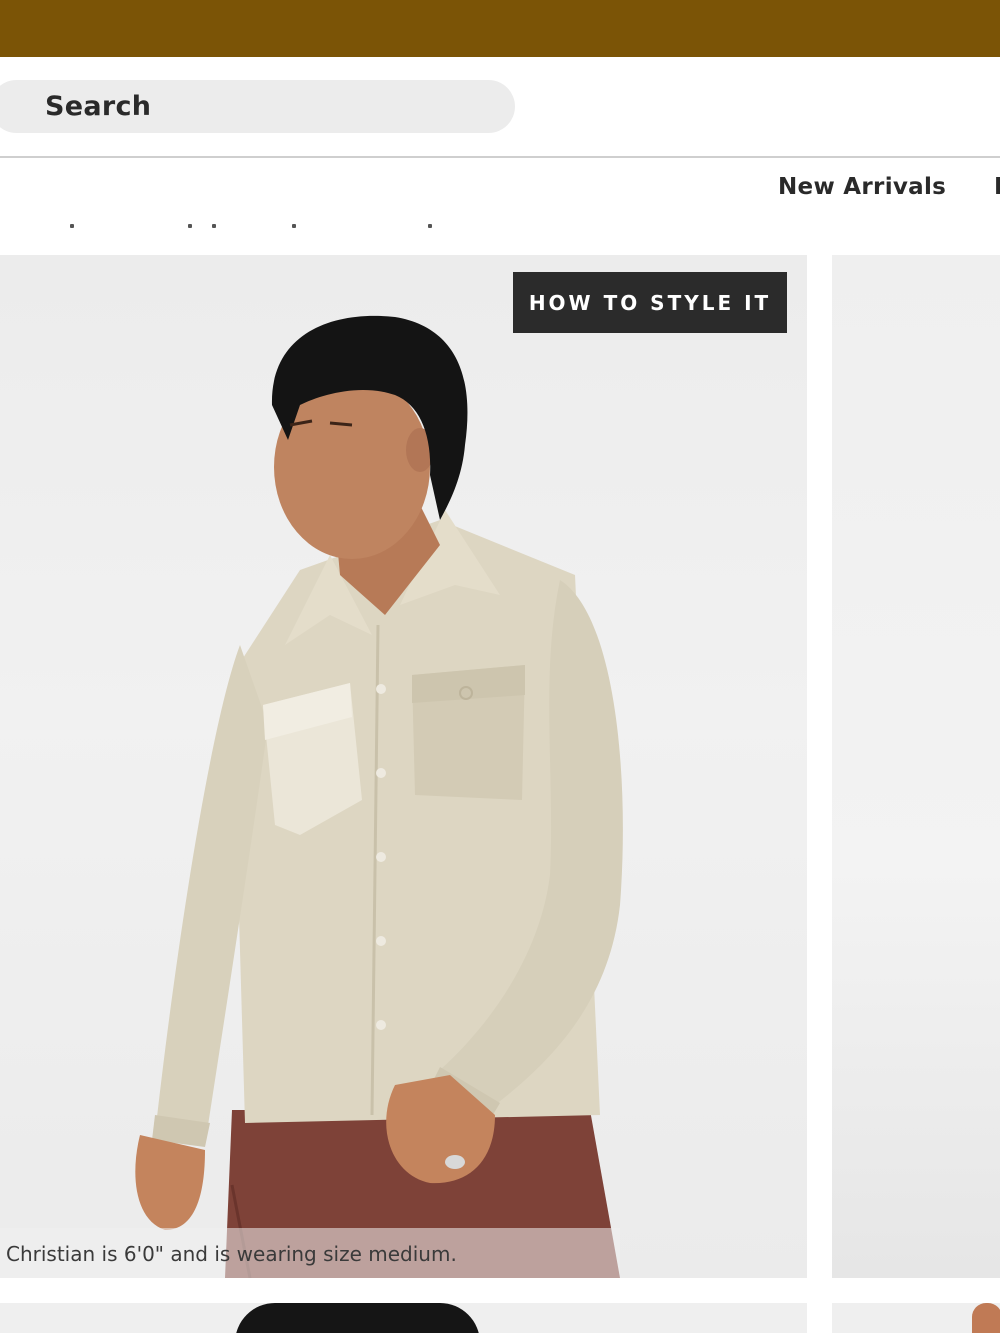  I want to click on promo-banner, so click(500, 28).